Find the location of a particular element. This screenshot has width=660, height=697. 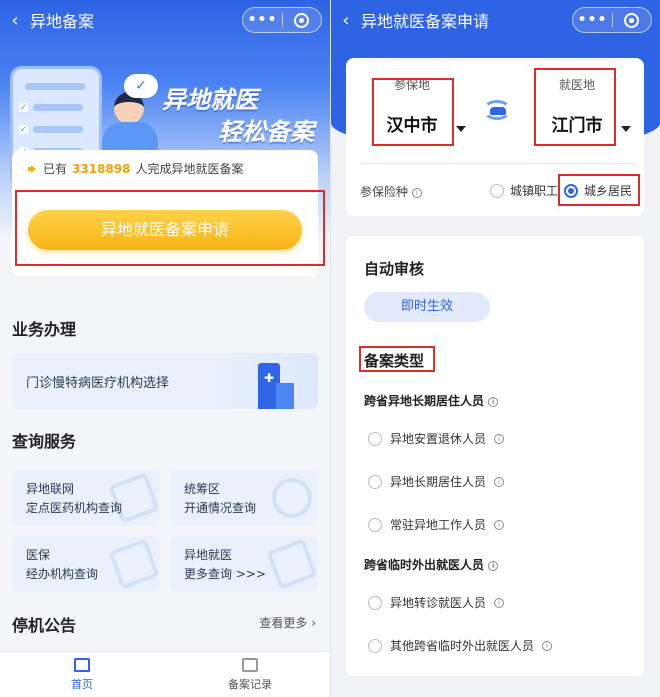

auto-review-title: 自动审核 is located at coordinates (394, 269).